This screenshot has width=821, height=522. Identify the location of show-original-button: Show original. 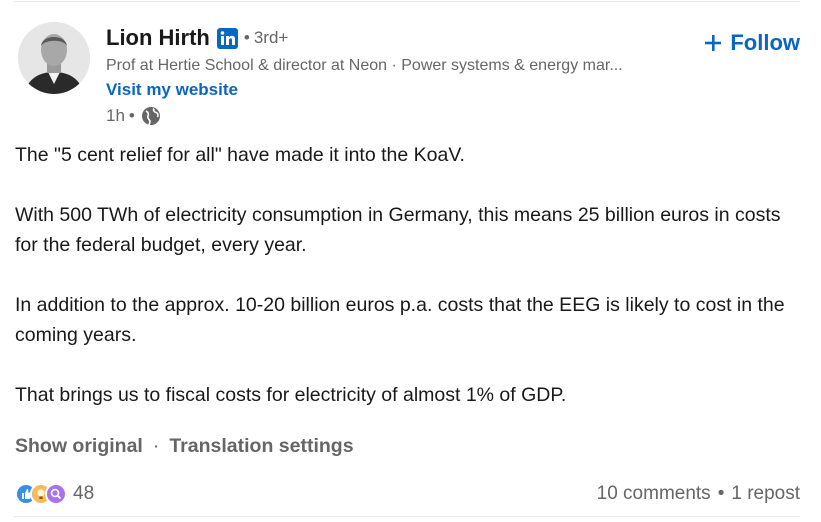
(79, 446).